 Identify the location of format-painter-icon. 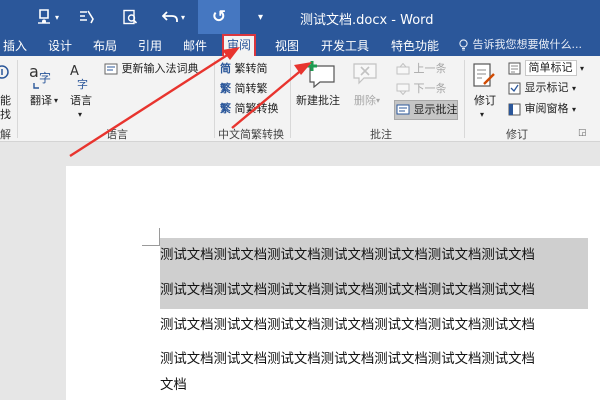
(87, 17).